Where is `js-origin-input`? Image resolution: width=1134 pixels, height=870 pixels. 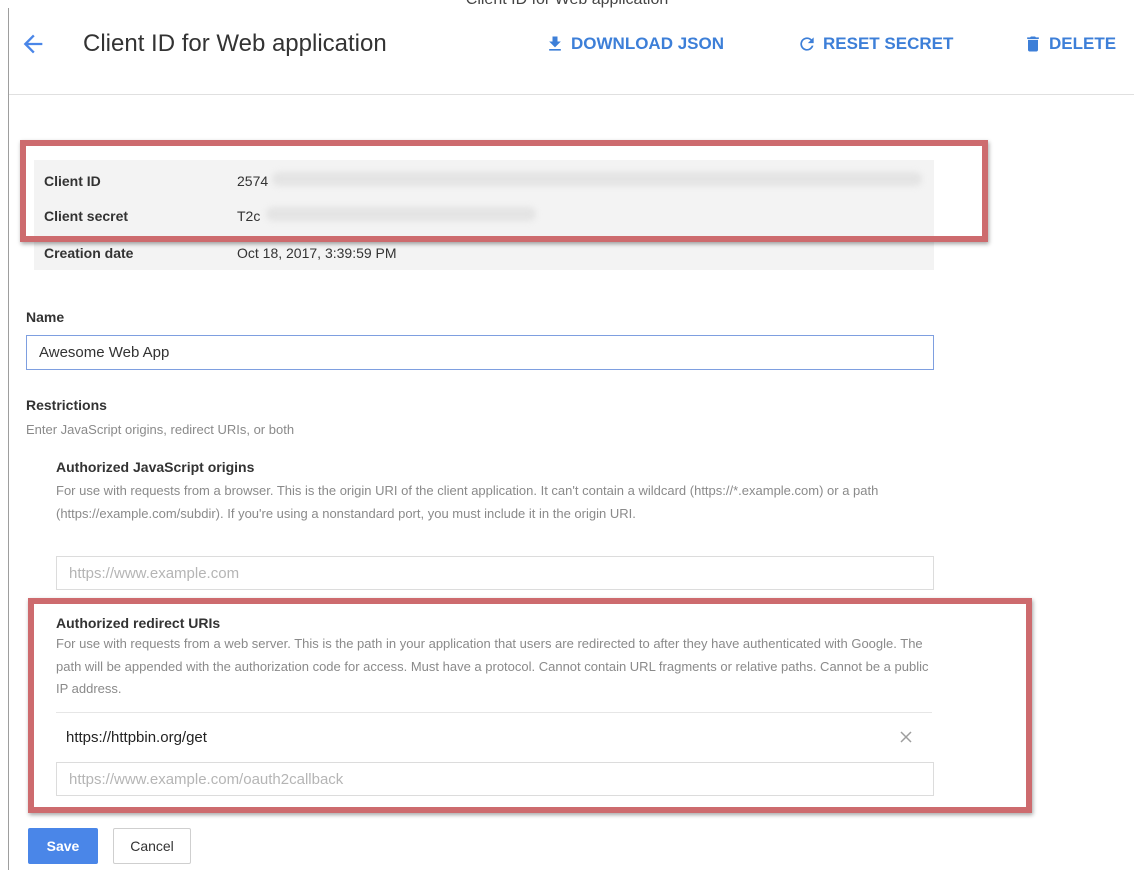
js-origin-input is located at coordinates (495, 573).